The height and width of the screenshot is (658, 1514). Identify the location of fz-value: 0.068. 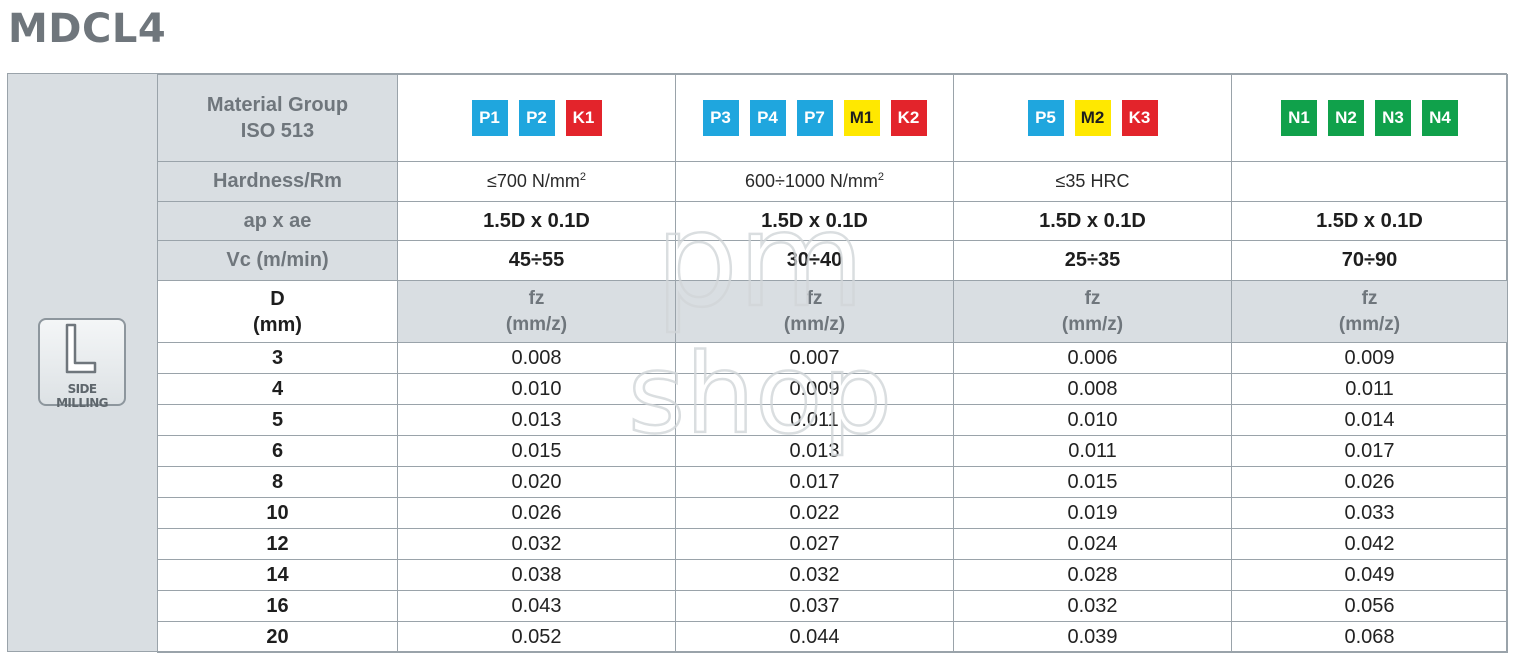
(1369, 637).